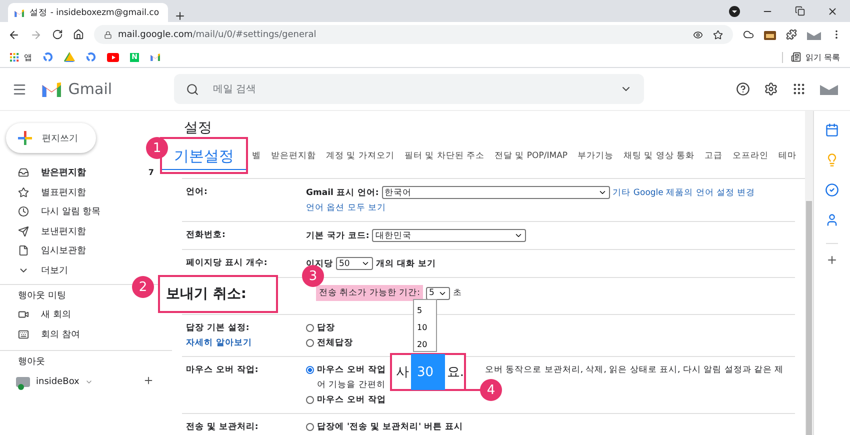 The height and width of the screenshot is (435, 850). Describe the element at coordinates (293, 156) in the screenshot. I see `settings-tab: 받은편지함` at that location.